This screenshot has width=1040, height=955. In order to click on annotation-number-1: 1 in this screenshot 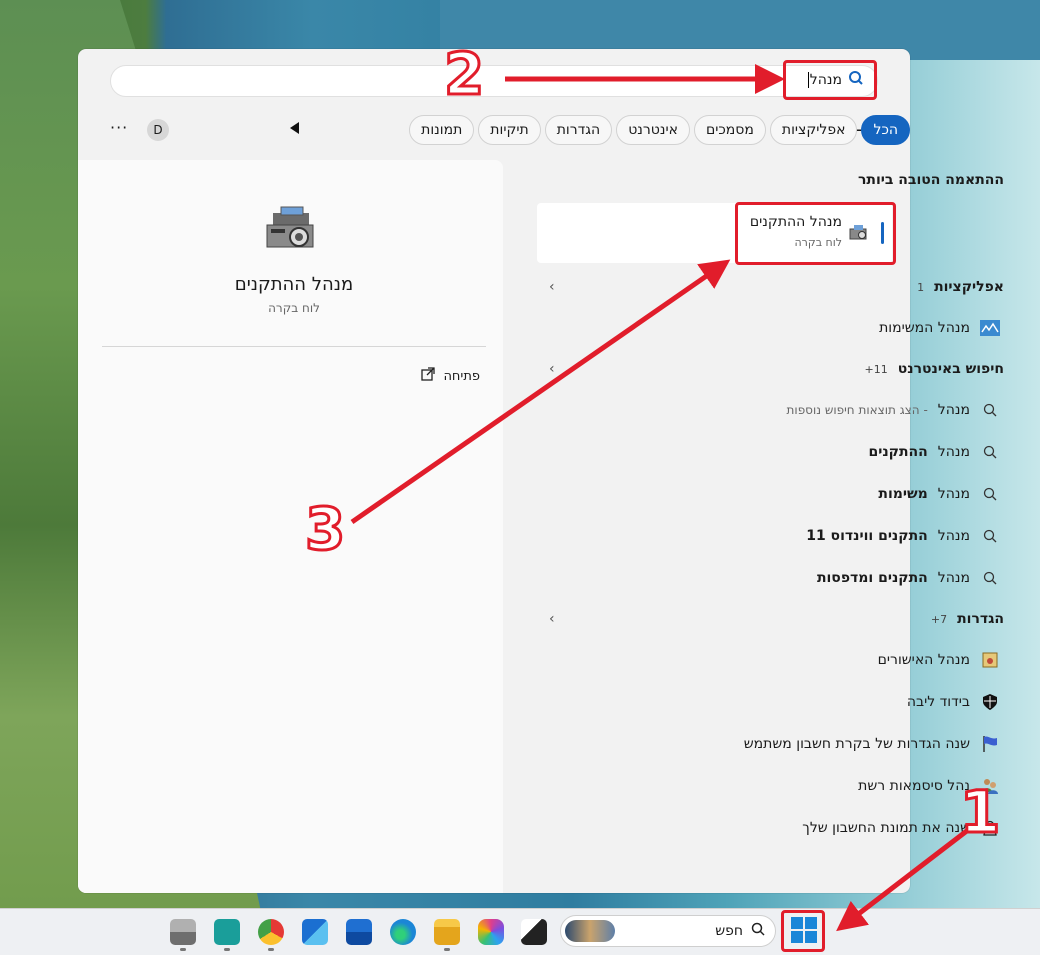, I will do `click(979, 812)`.